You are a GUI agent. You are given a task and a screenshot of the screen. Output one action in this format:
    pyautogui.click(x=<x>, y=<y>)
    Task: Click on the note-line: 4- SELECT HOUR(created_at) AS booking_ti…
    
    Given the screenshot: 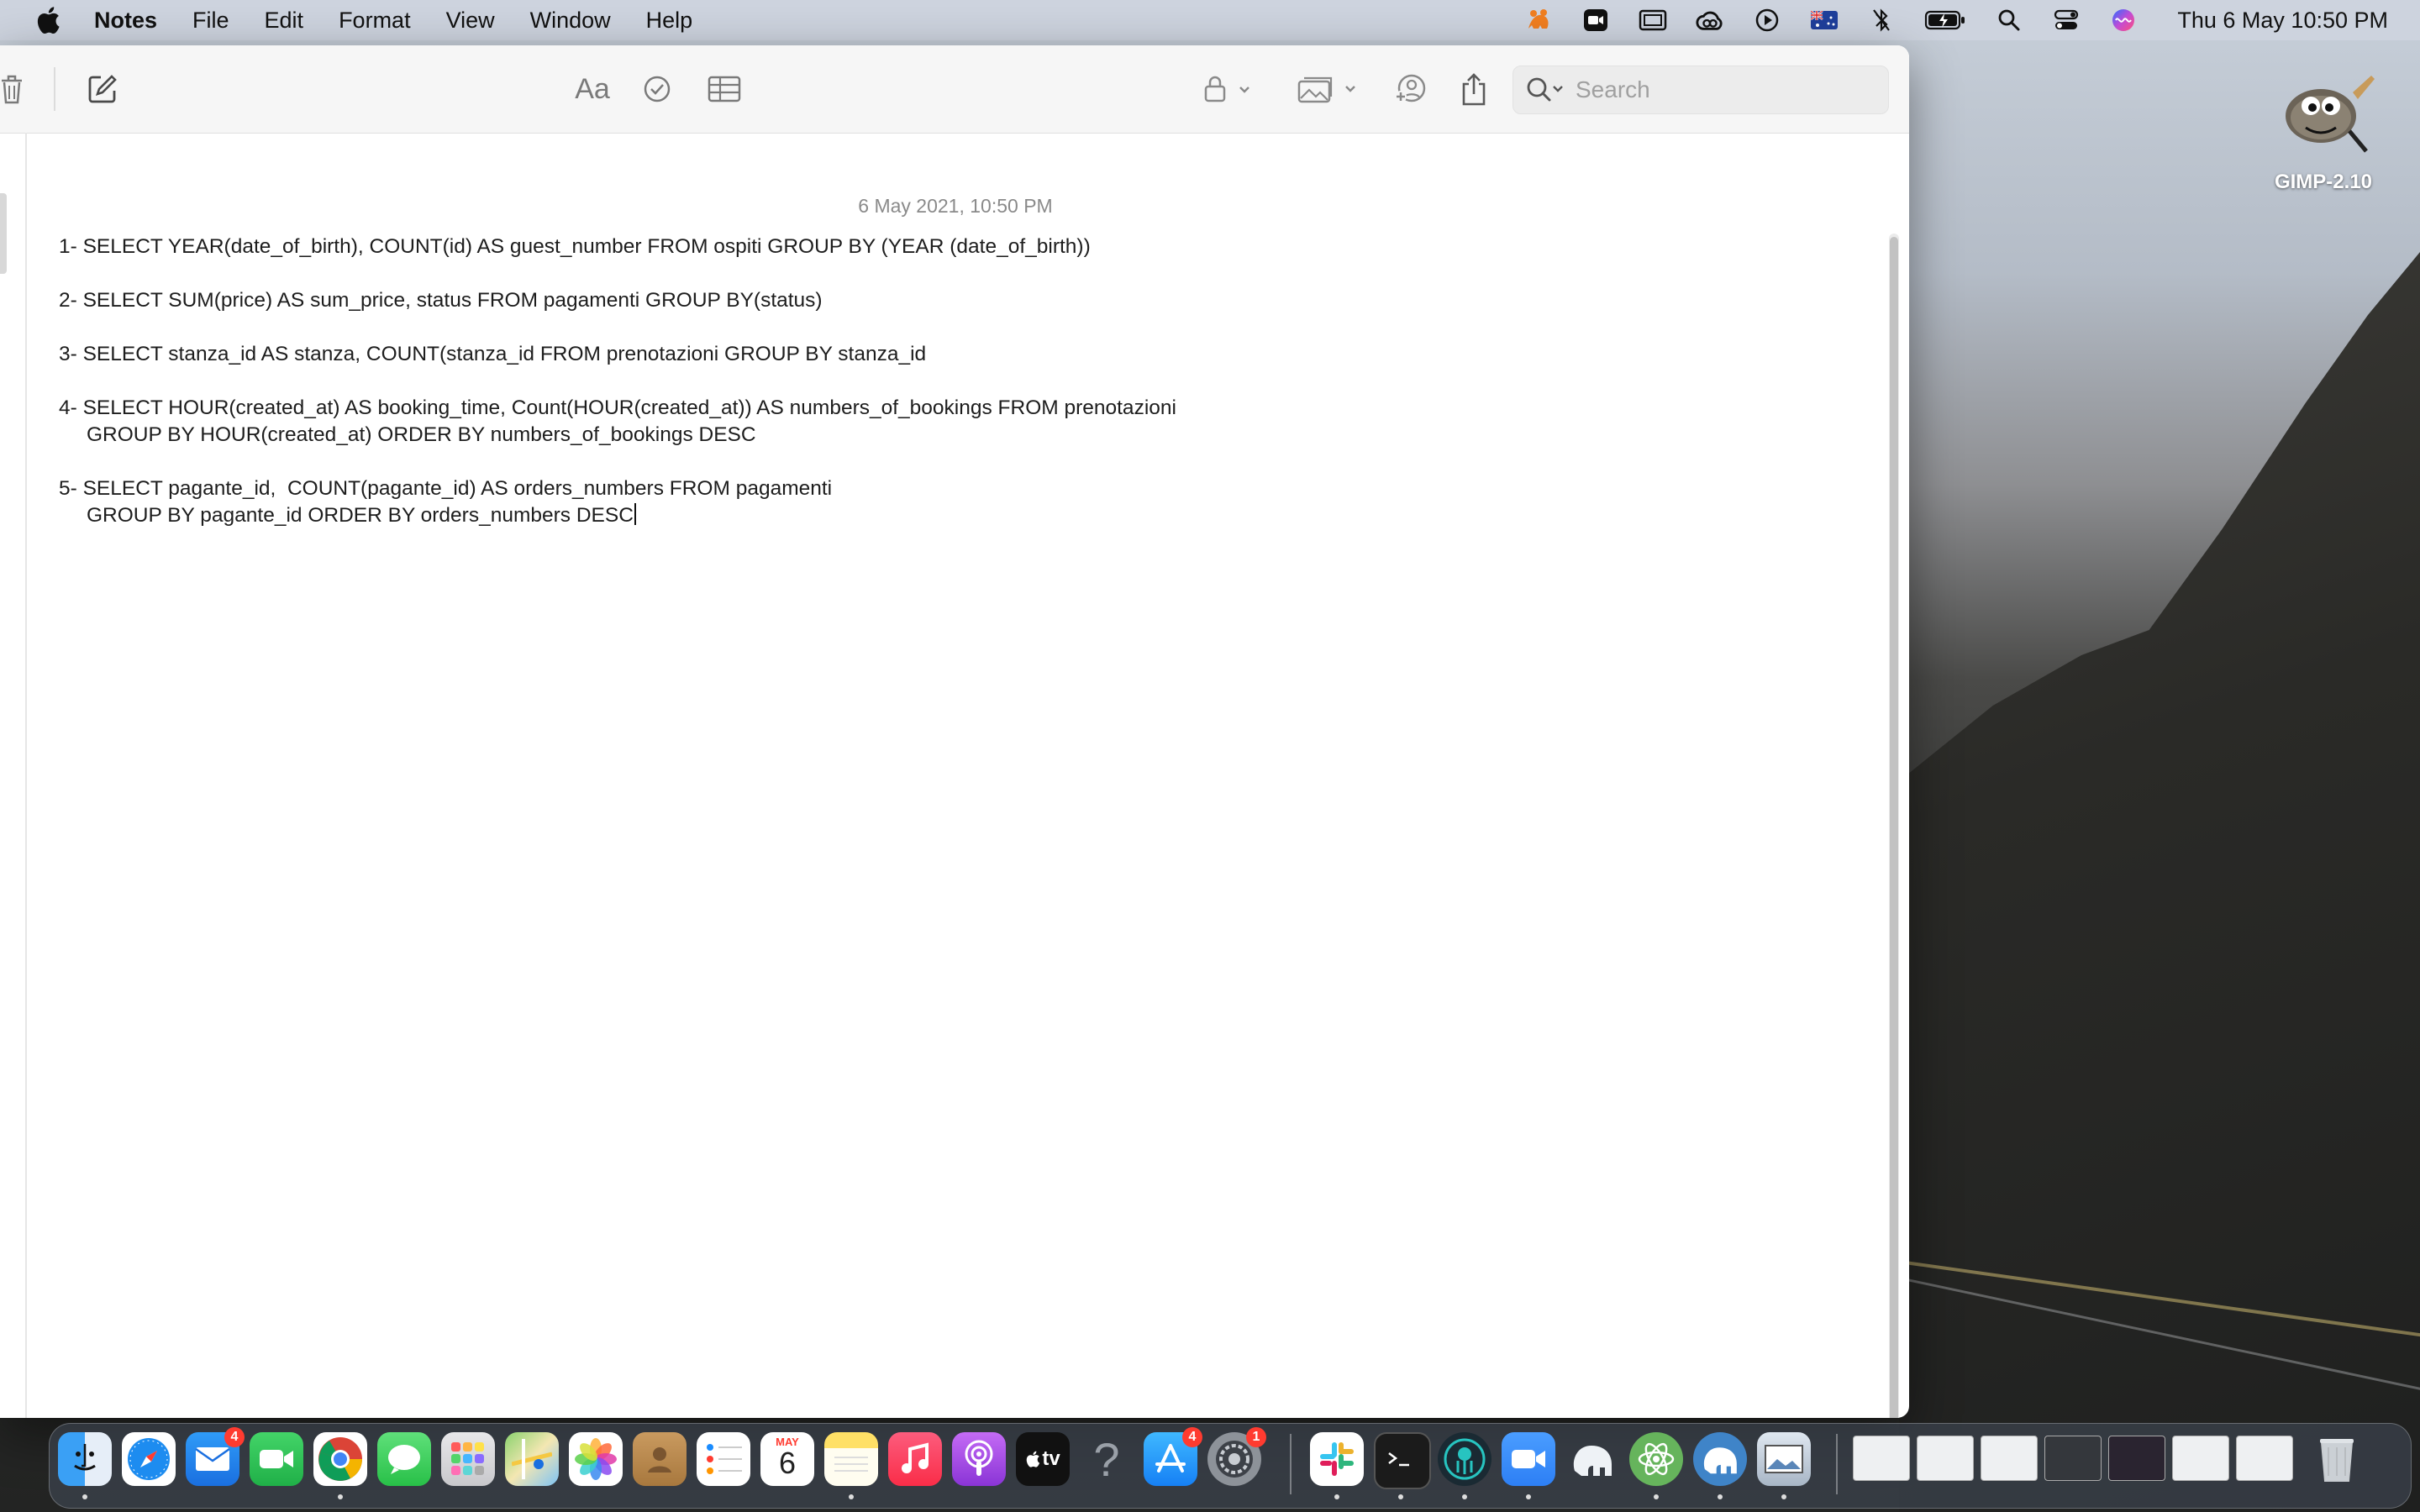 What is the action you would take?
    pyautogui.click(x=617, y=422)
    